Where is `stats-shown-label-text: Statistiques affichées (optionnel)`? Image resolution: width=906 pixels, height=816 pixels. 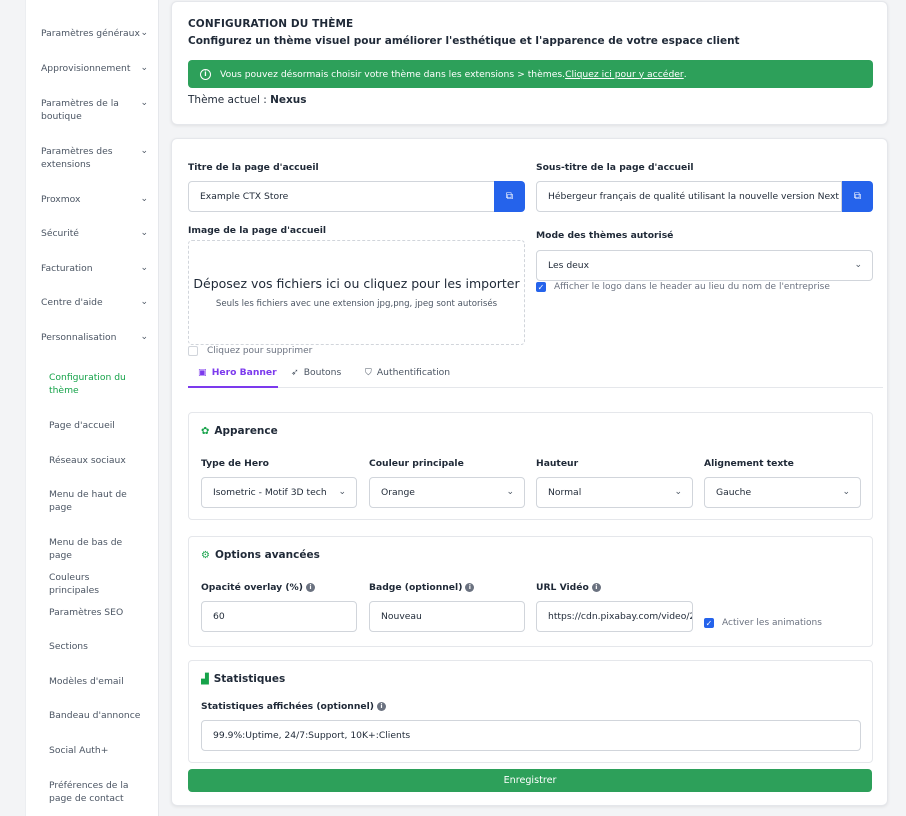 stats-shown-label-text: Statistiques affichées (optionnel) is located at coordinates (287, 706).